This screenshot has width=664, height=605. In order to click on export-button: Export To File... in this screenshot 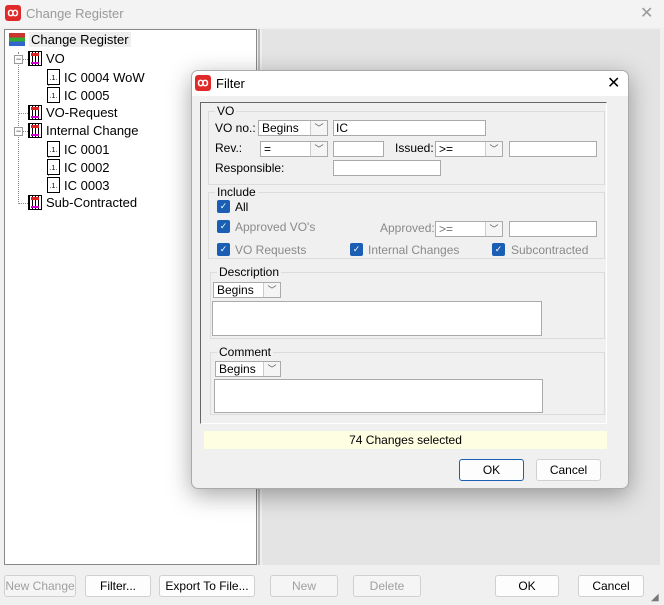, I will do `click(207, 586)`.